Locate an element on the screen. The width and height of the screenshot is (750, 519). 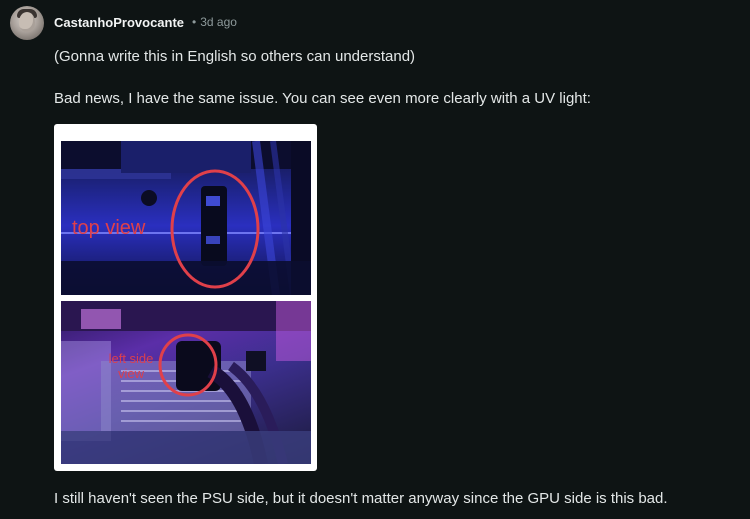
username: CastanhoProvocante is located at coordinates (119, 22).